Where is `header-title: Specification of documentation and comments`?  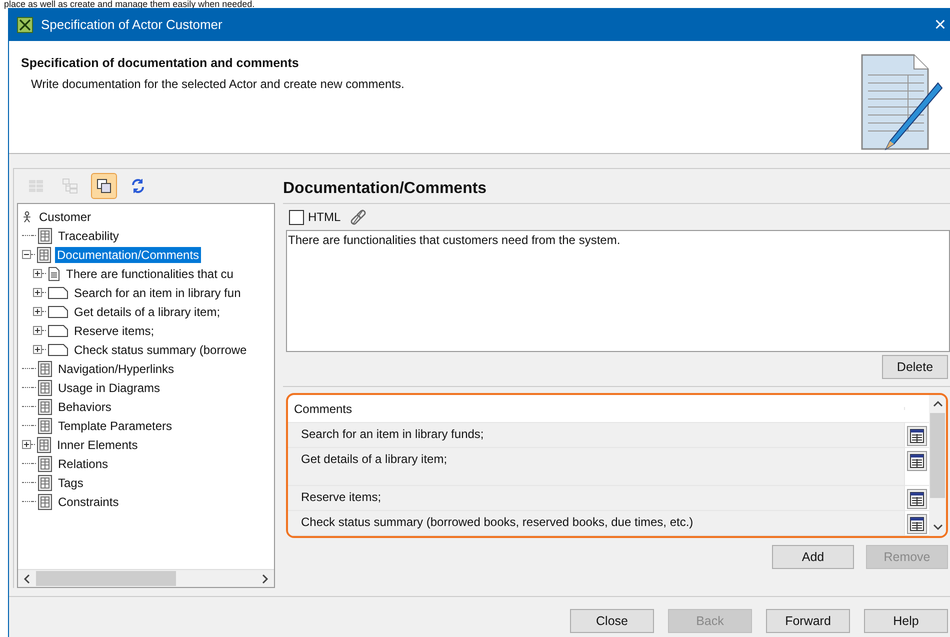
header-title: Specification of documentation and comments is located at coordinates (160, 63).